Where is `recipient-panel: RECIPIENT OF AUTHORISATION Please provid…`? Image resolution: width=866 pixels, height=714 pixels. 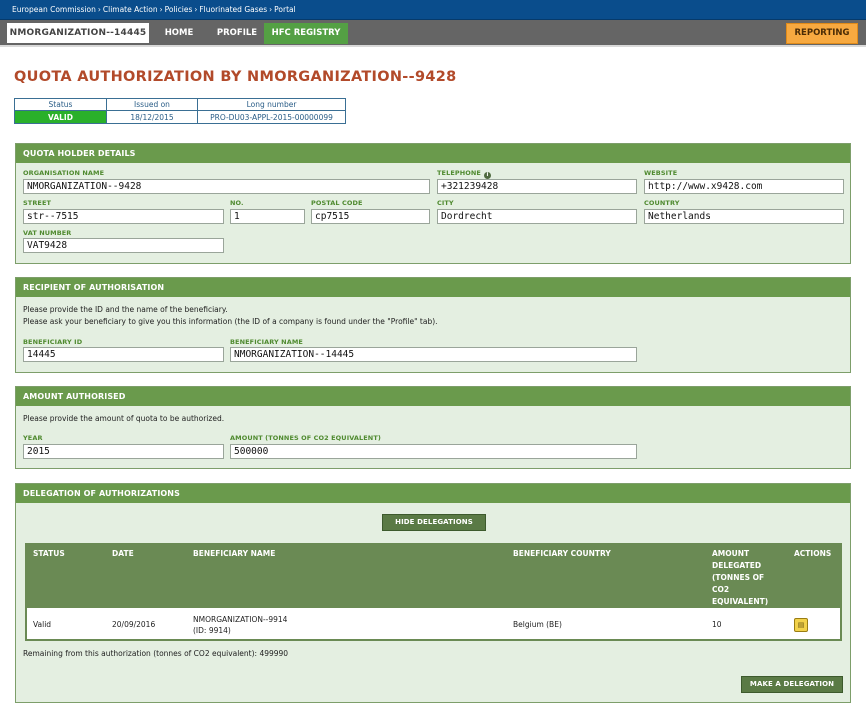
recipient-panel: RECIPIENT OF AUTHORISATION Please provid… is located at coordinates (433, 325).